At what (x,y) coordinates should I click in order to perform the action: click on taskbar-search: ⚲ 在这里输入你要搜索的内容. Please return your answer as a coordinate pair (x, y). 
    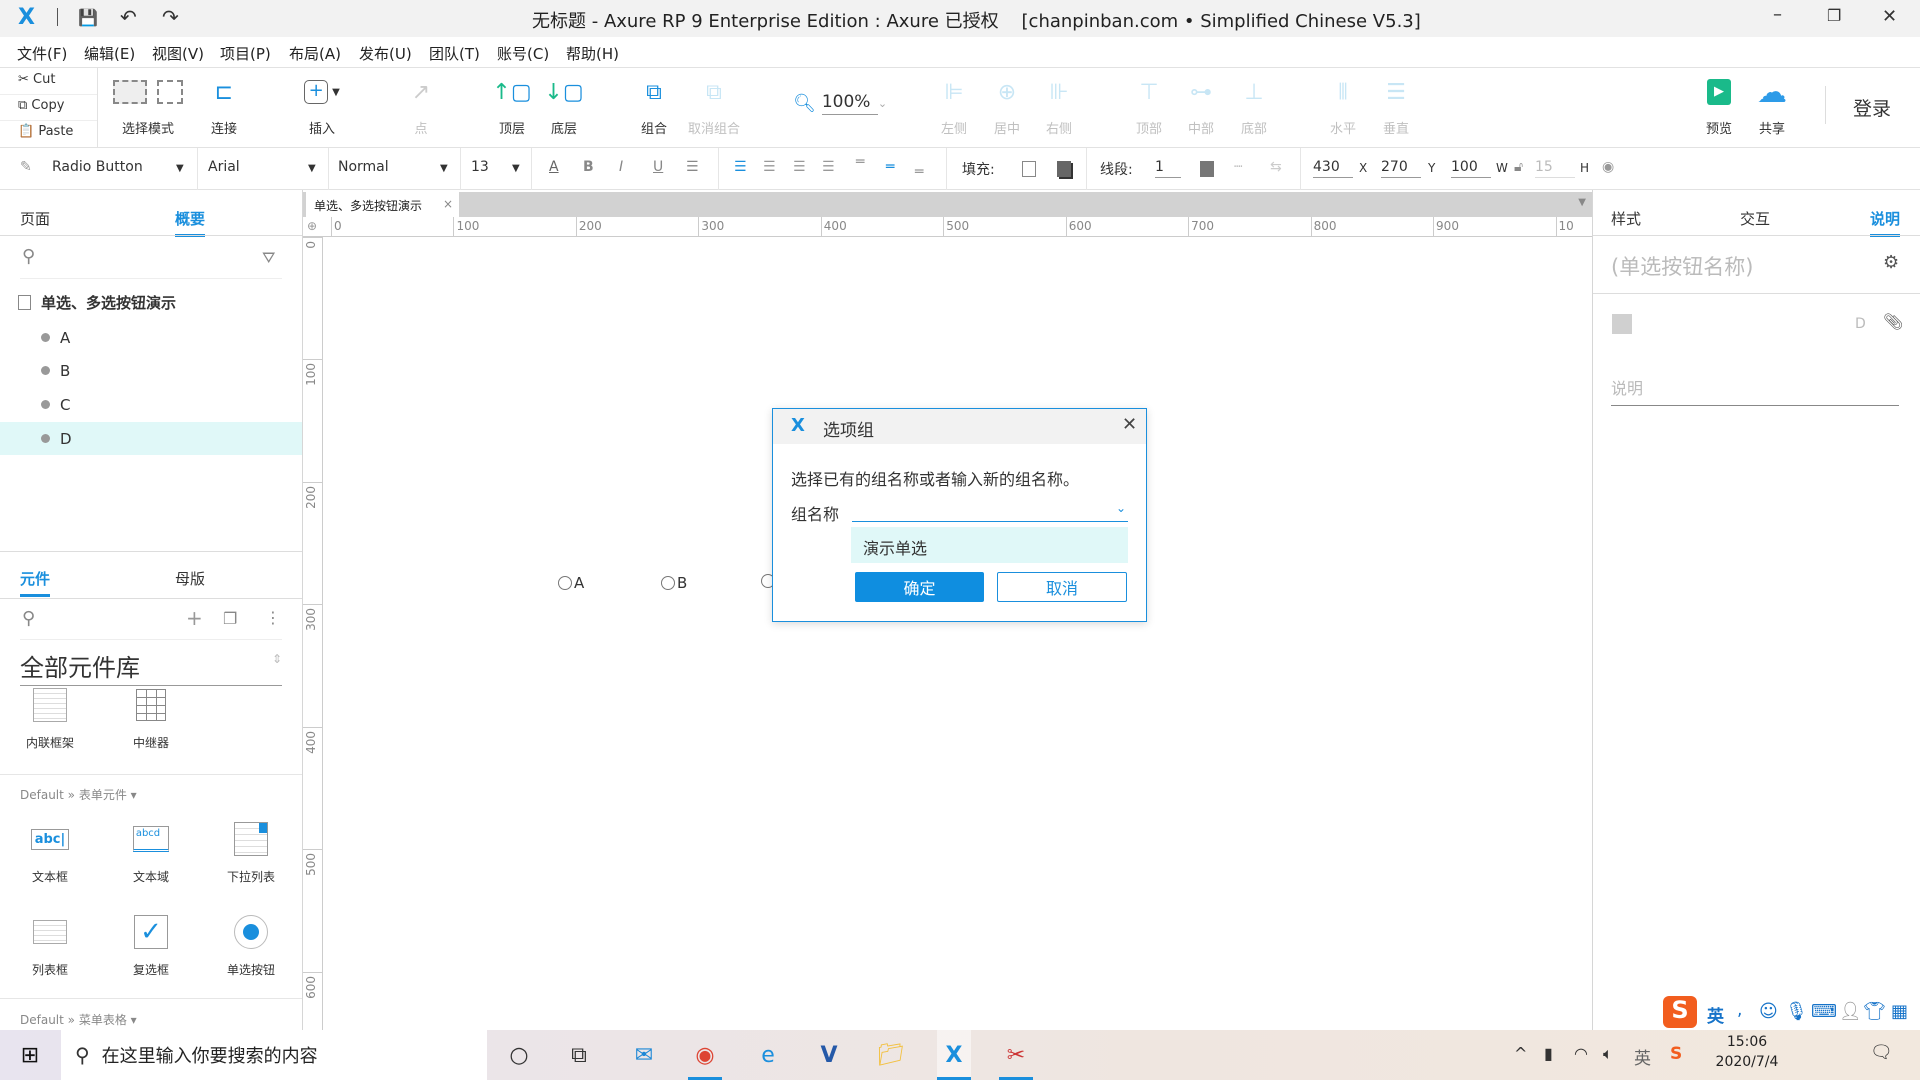
    Looking at the image, I should click on (274, 1055).